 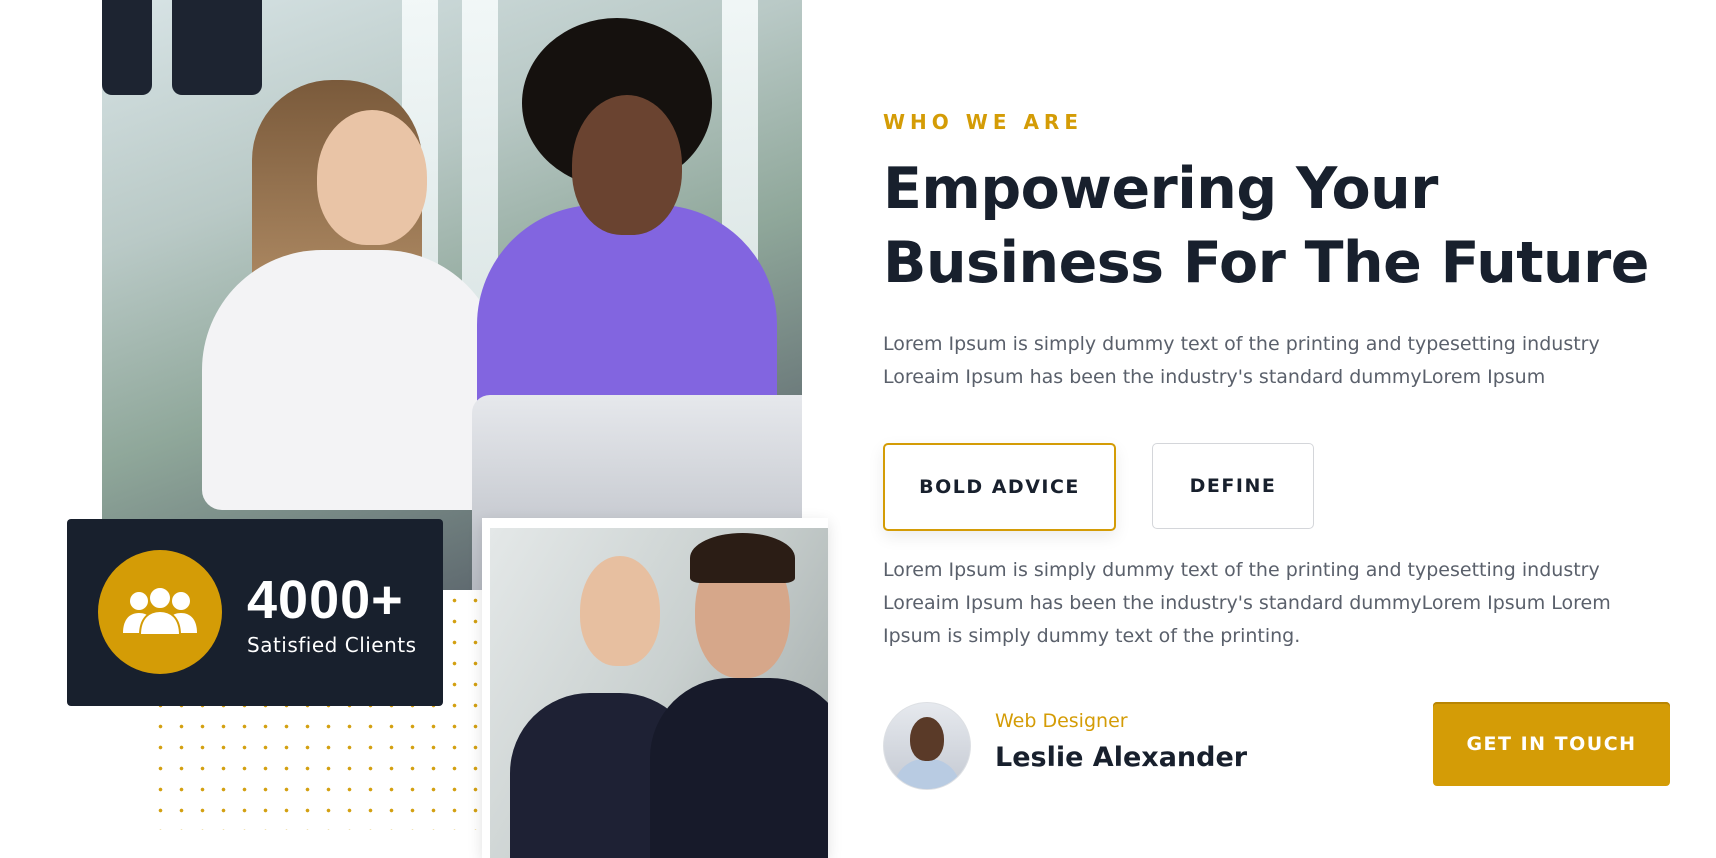 I want to click on author-role: Web Designer, so click(x=1061, y=721).